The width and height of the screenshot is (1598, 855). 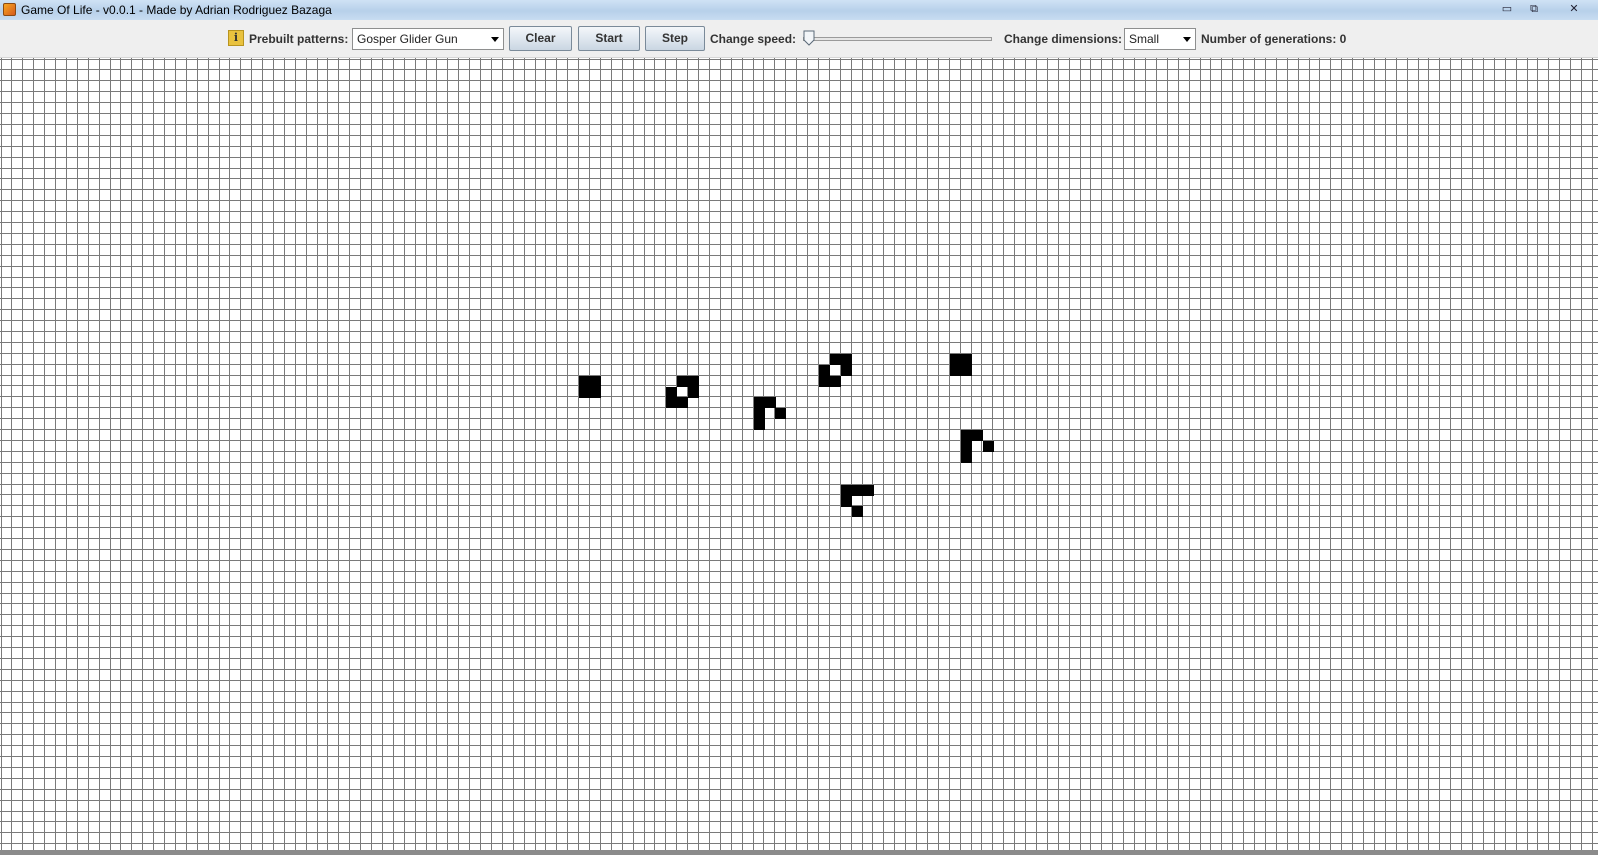 I want to click on dimensions-dropdown-value: Small, so click(x=1144, y=39).